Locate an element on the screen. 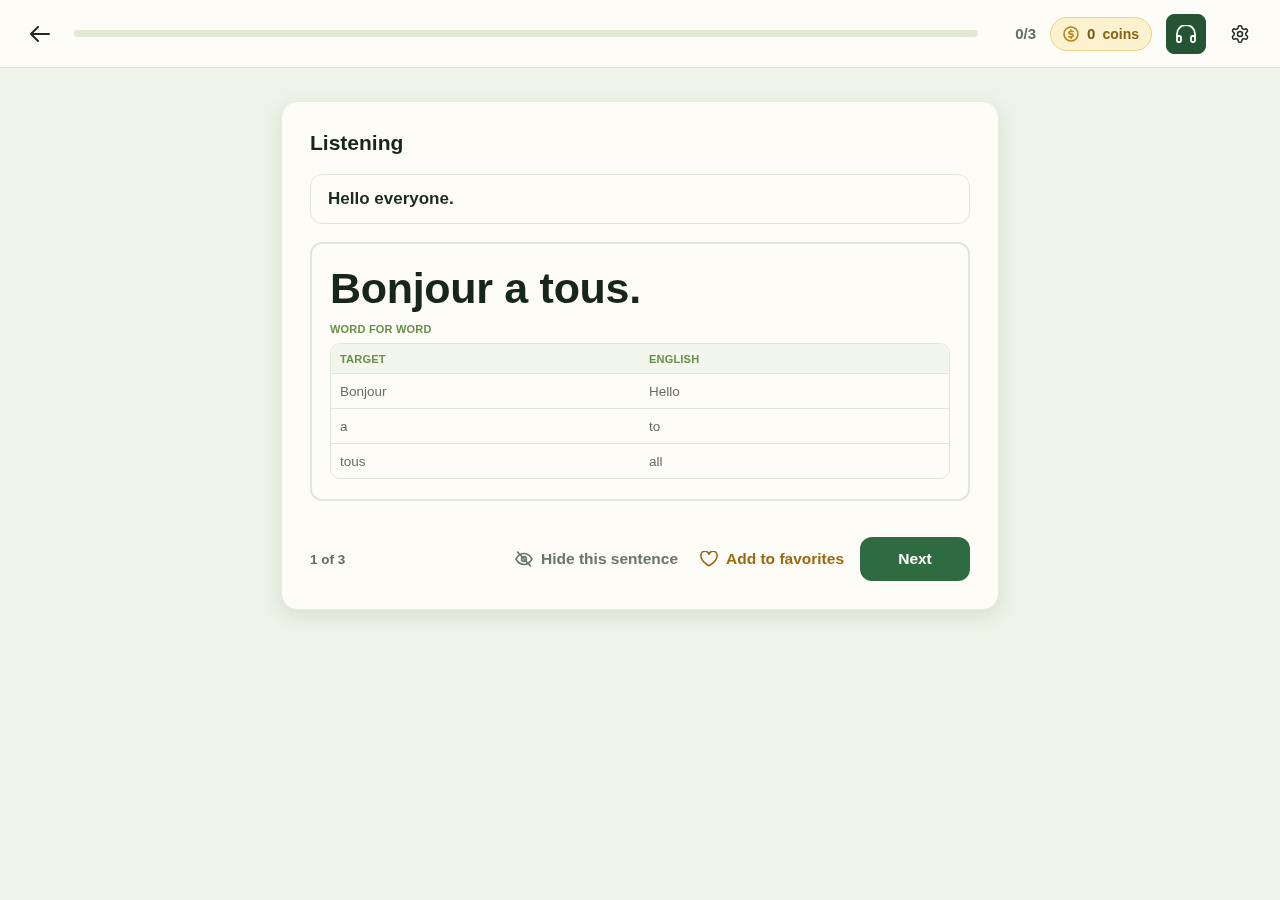 The width and height of the screenshot is (1280, 900). settings-icon is located at coordinates (1240, 33).